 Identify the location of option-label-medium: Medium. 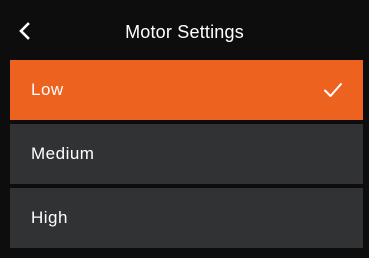
(63, 153).